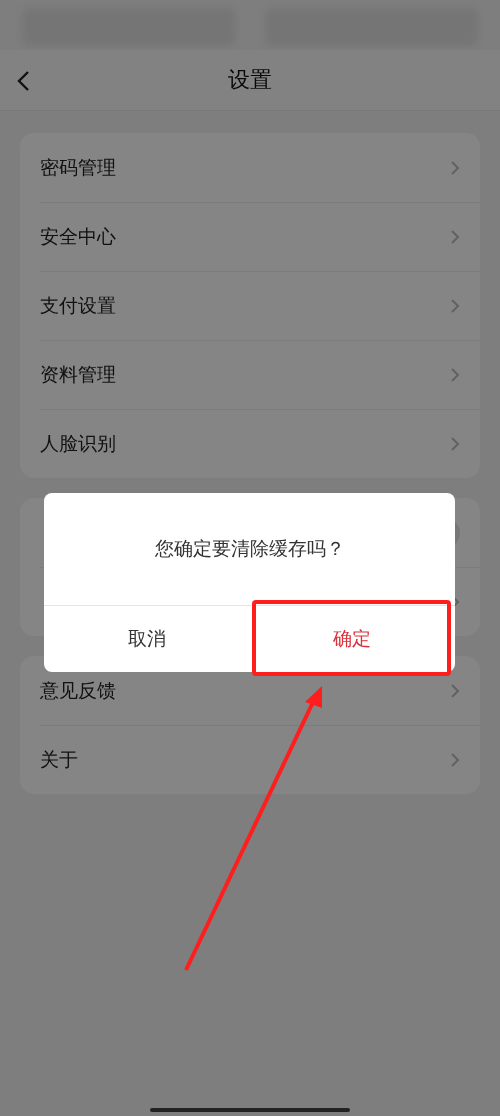 Image resolution: width=500 pixels, height=1116 pixels. What do you see at coordinates (78, 444) in the screenshot?
I see `settings-item: 人脸识别` at bounding box center [78, 444].